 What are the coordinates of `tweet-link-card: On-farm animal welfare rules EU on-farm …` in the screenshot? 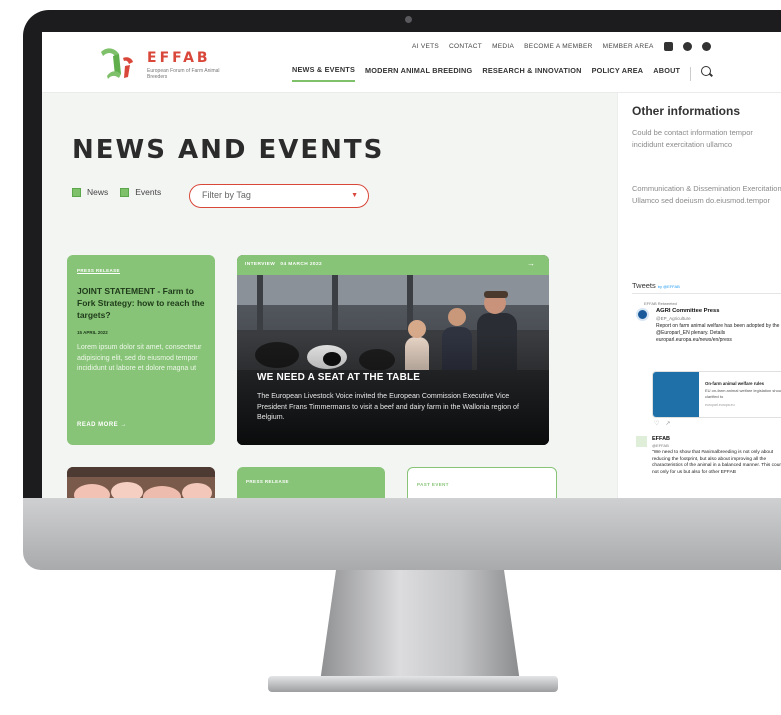 It's located at (716, 394).